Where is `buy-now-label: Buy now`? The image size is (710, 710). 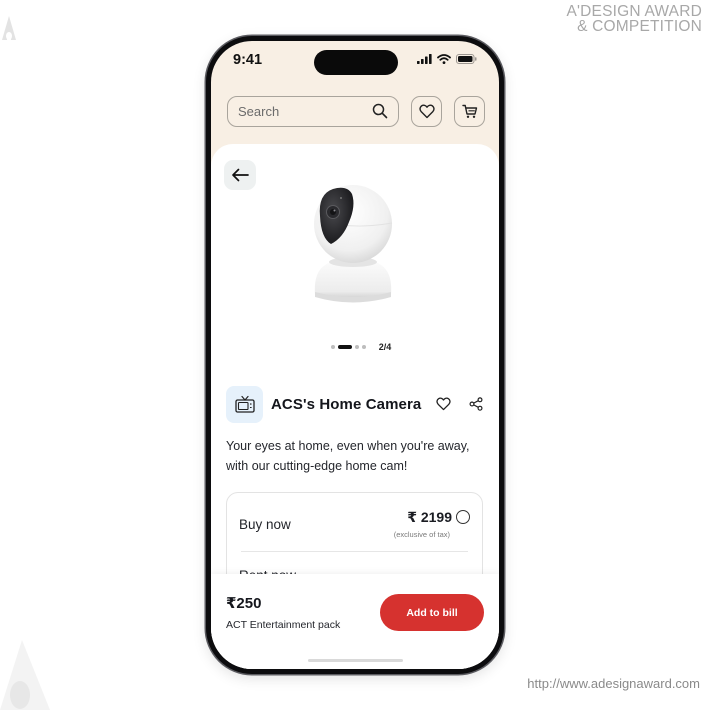
buy-now-label: Buy now is located at coordinates (265, 524).